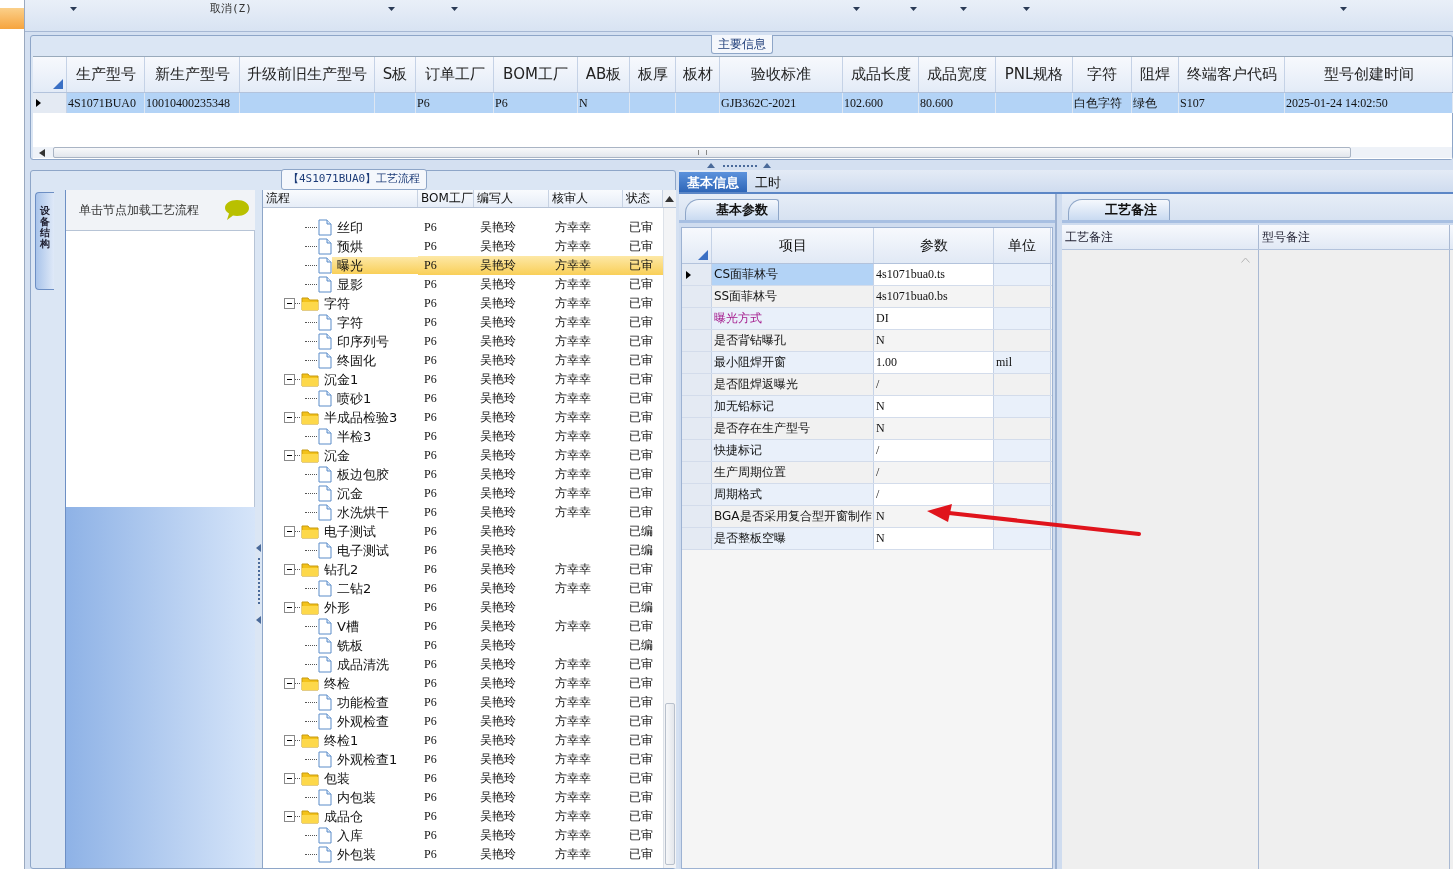 The width and height of the screenshot is (1453, 869). I want to click on side-tab: 设备结构, so click(44, 241).